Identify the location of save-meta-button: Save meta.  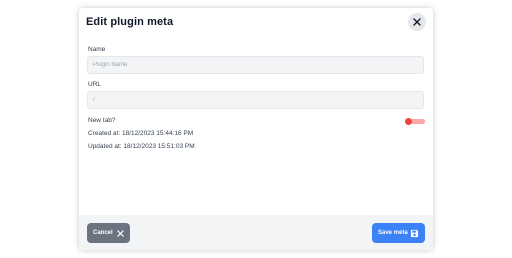
(398, 233).